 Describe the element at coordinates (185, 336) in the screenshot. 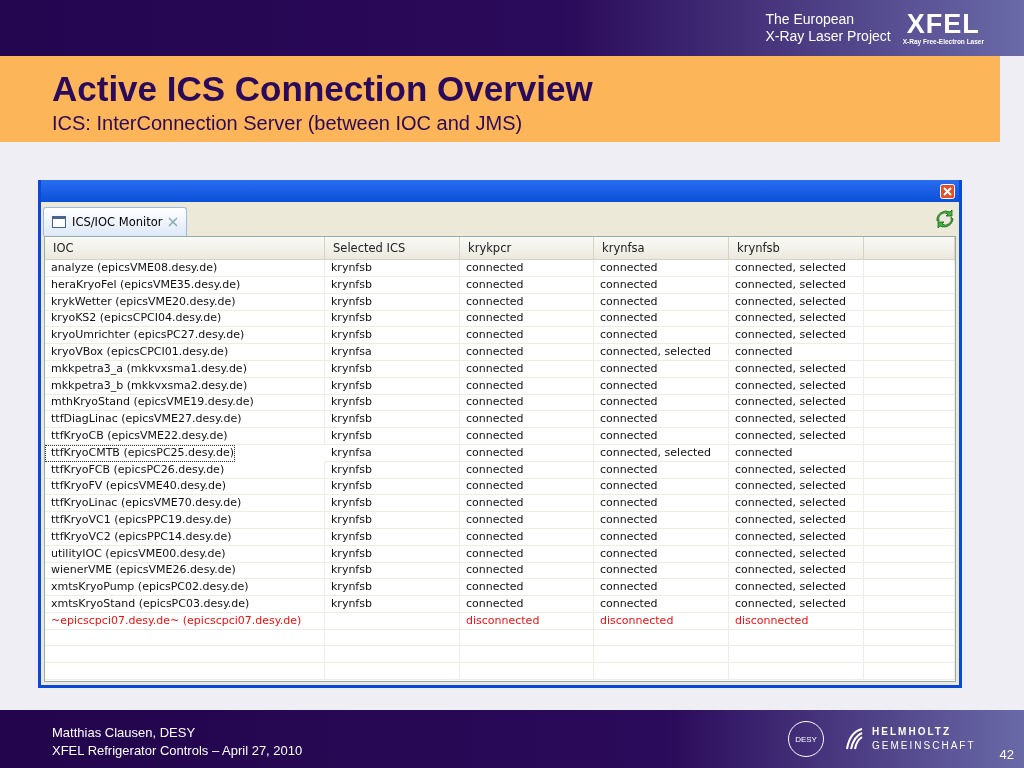

I see `table-cell: kryoUmrichter (epicsPC27.desy.de)` at that location.